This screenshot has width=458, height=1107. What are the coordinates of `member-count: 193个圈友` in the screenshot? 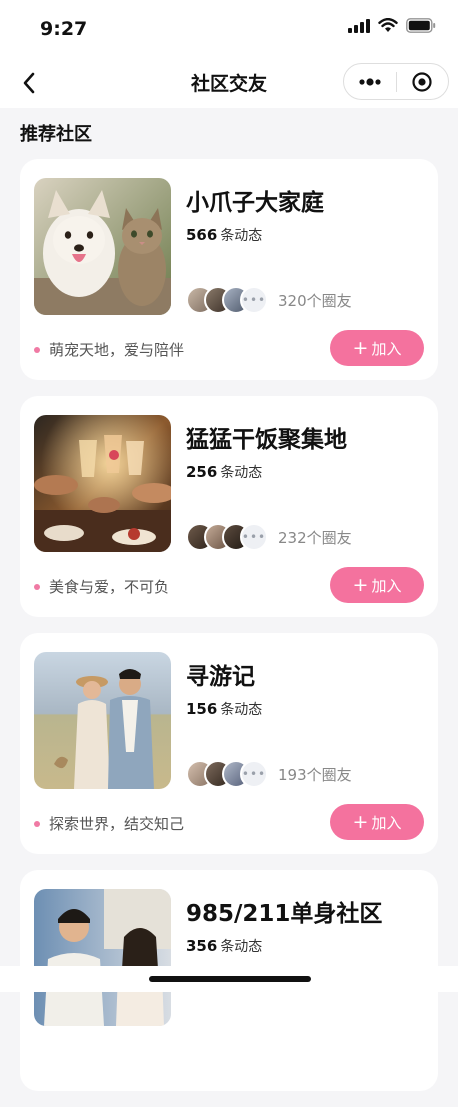 It's located at (315, 774).